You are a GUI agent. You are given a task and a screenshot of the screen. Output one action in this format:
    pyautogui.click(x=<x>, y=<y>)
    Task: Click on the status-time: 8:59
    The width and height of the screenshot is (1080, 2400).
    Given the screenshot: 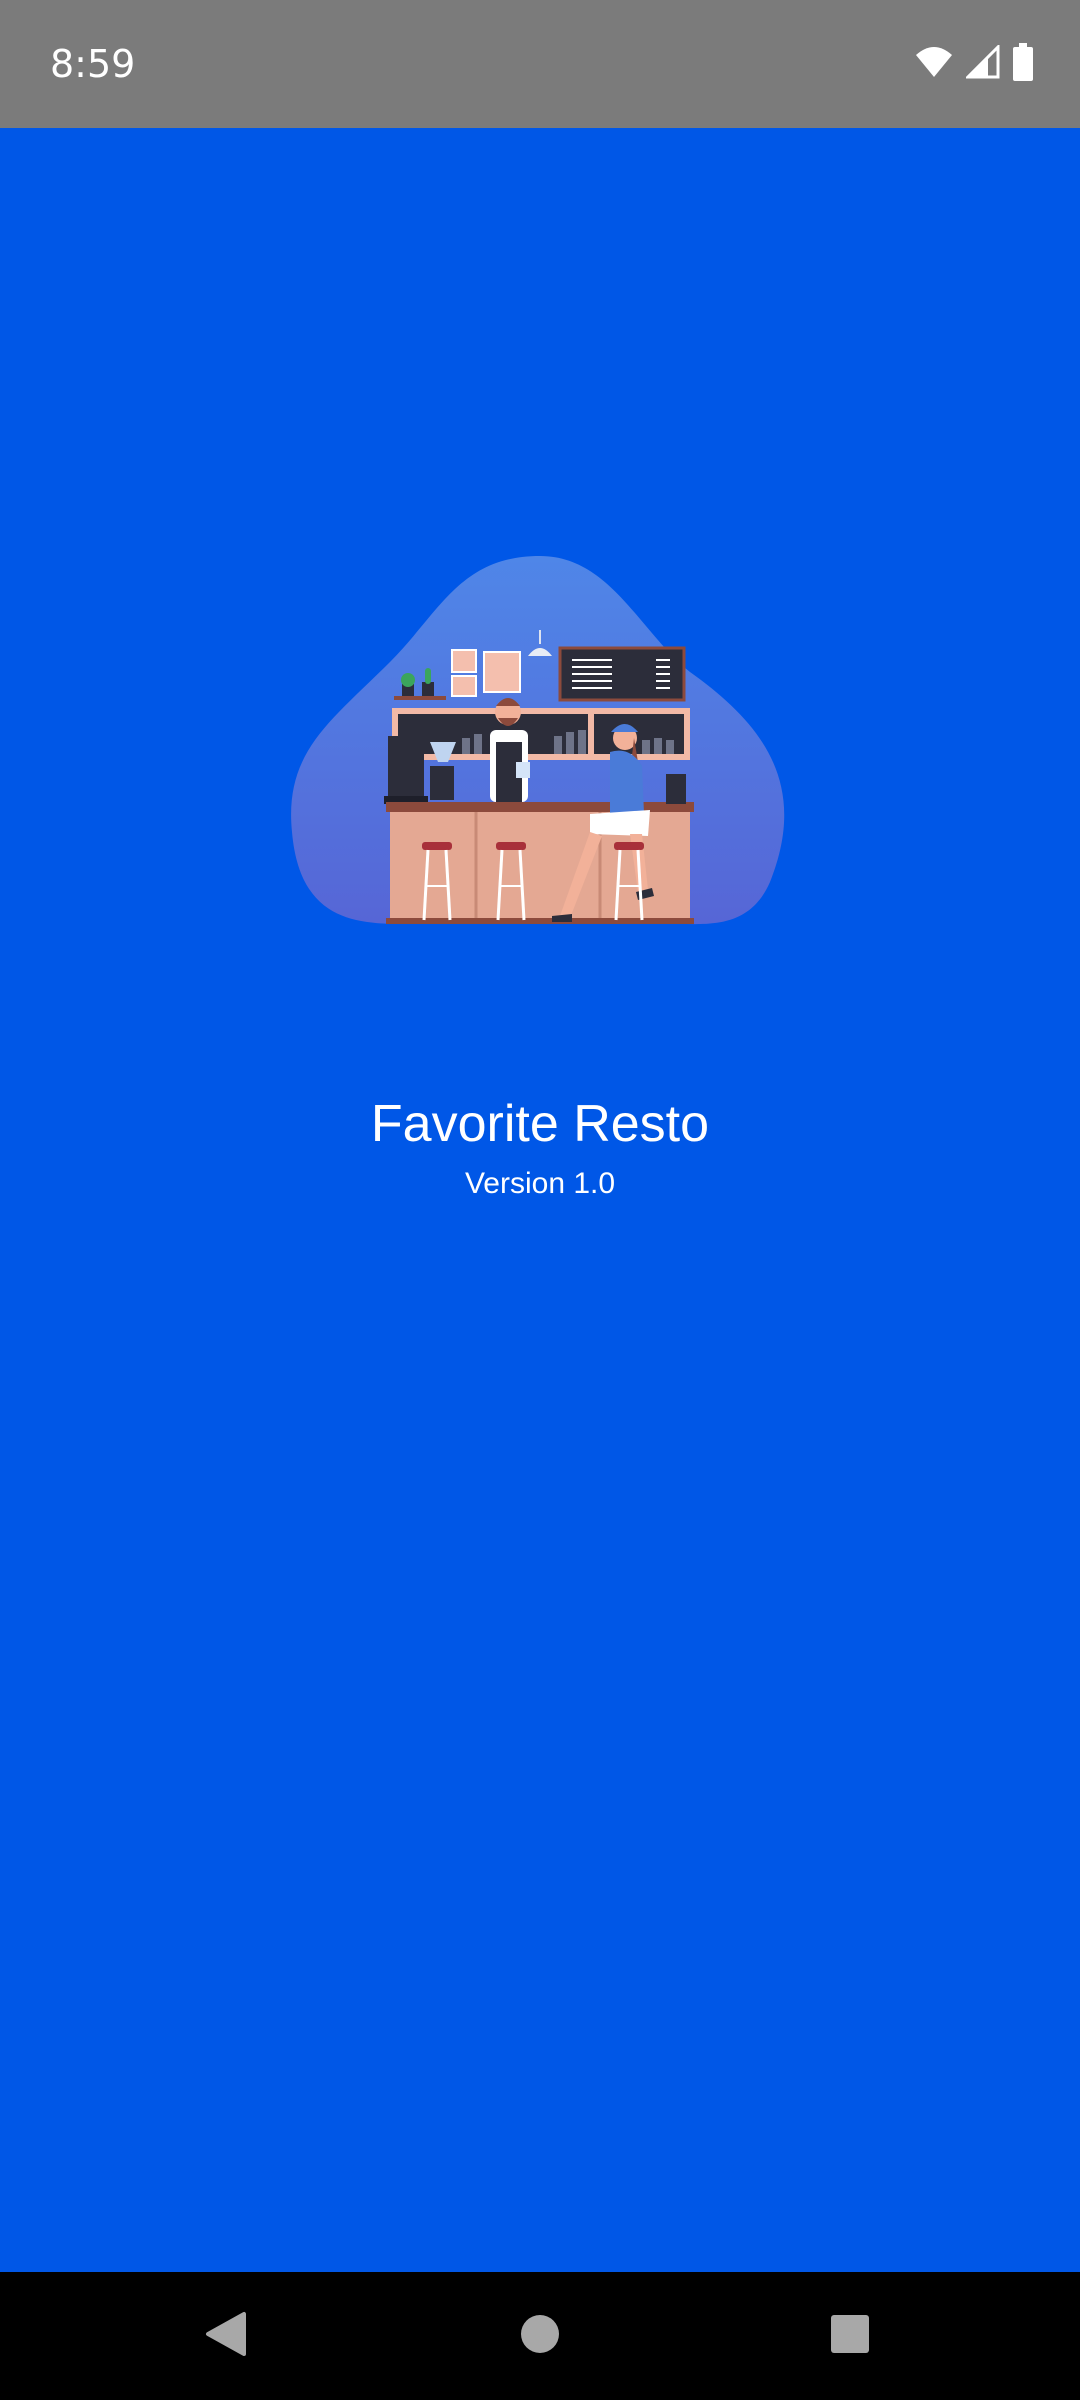 What is the action you would take?
    pyautogui.click(x=93, y=64)
    